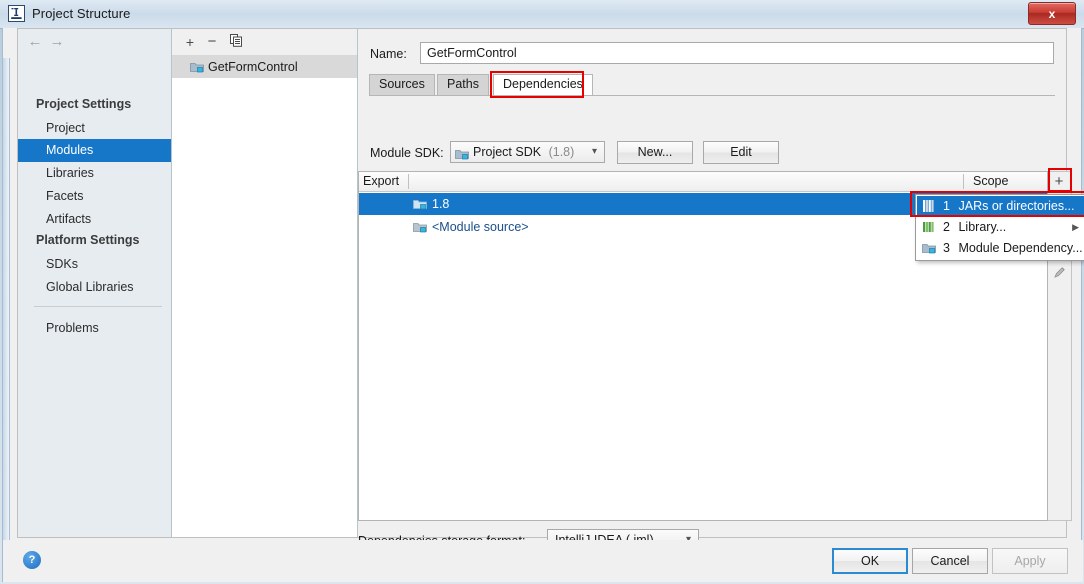  I want to click on editor-tabs: Sources Paths Dependencies, so click(712, 84).